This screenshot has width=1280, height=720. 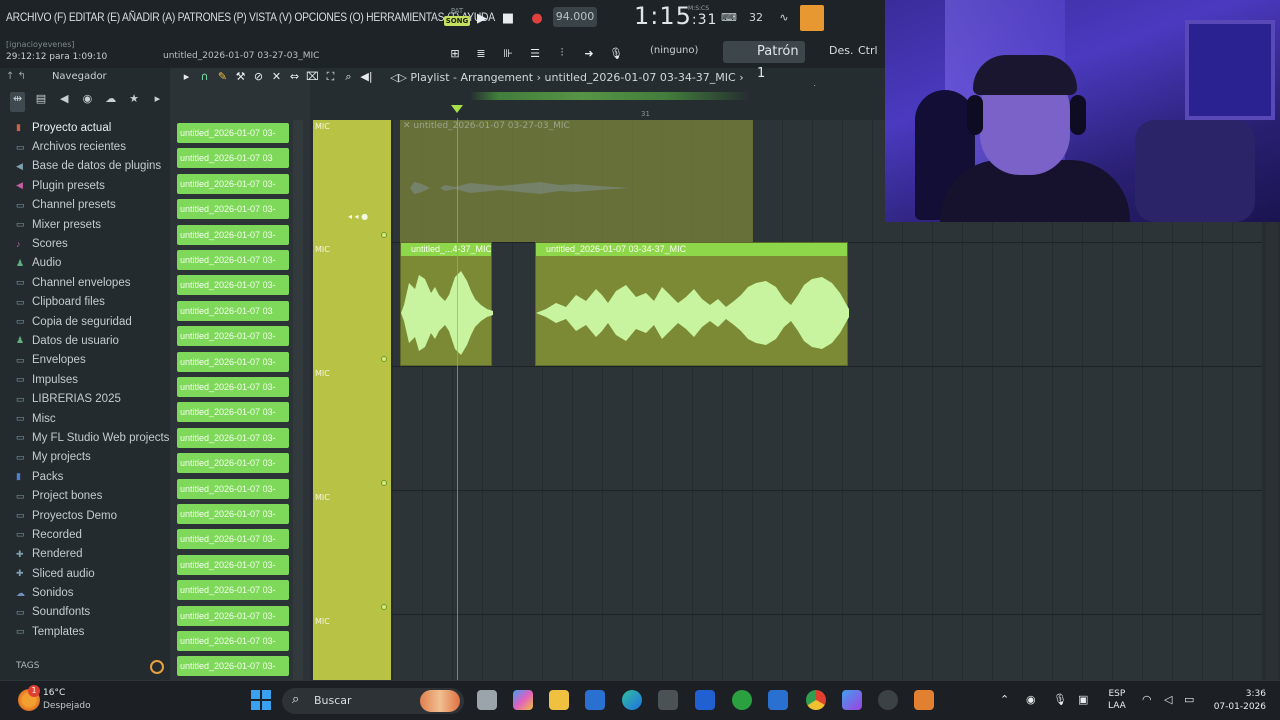 I want to click on playlist-icon: ⊞, so click(x=455, y=53).